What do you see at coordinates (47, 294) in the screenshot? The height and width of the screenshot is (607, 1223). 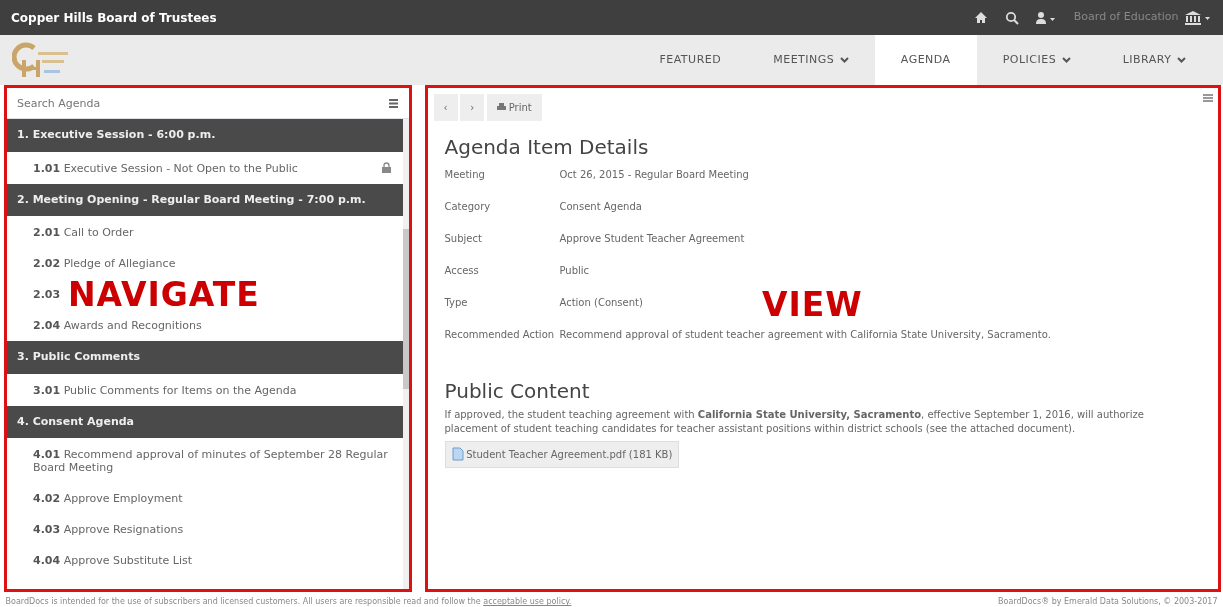 I see `agenda-item: 2.03` at bounding box center [47, 294].